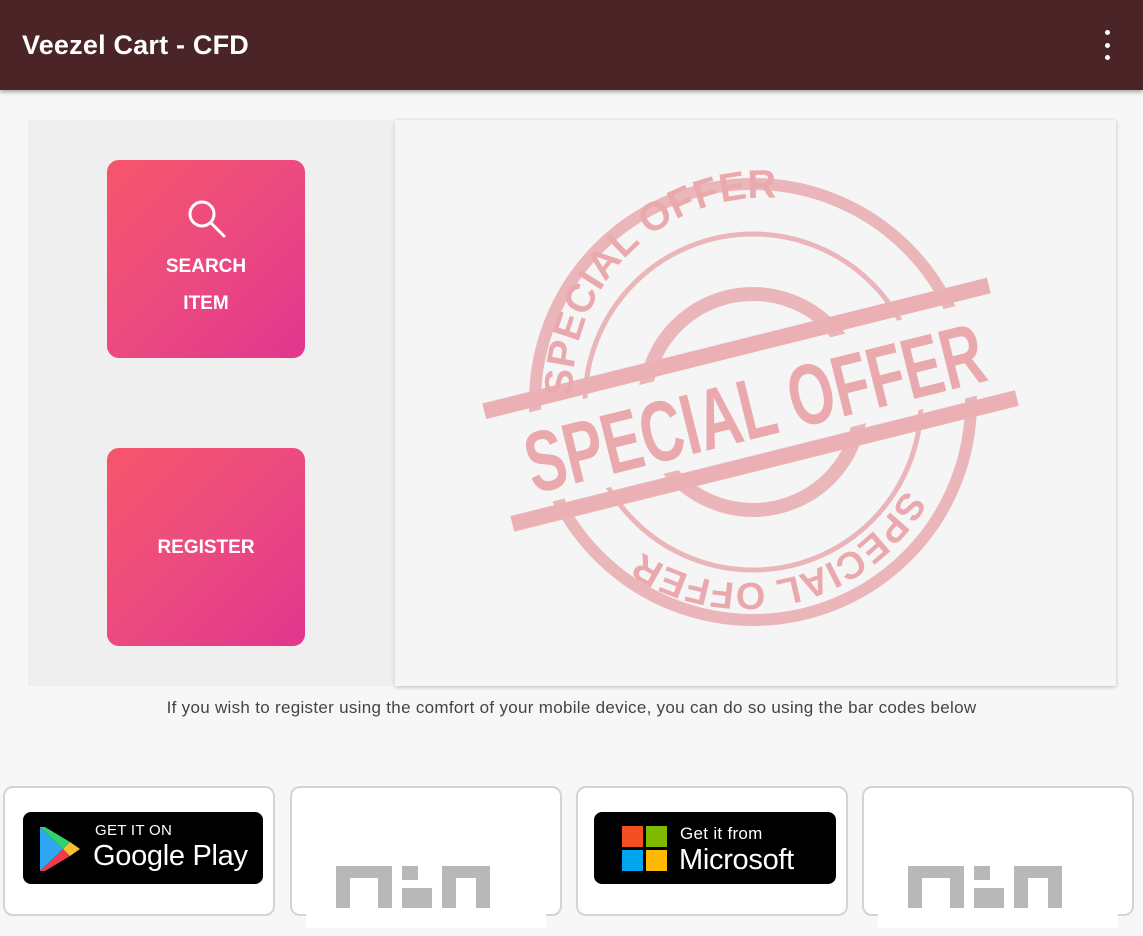  What do you see at coordinates (206, 266) in the screenshot?
I see `search-label-line1: SEARCH` at bounding box center [206, 266].